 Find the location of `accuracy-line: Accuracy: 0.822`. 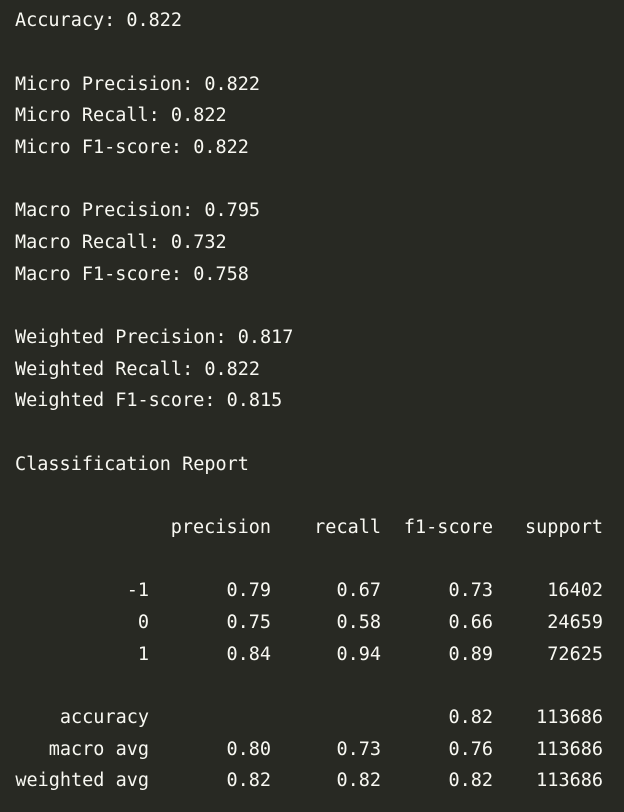

accuracy-line: Accuracy: 0.822 is located at coordinates (99, 20).